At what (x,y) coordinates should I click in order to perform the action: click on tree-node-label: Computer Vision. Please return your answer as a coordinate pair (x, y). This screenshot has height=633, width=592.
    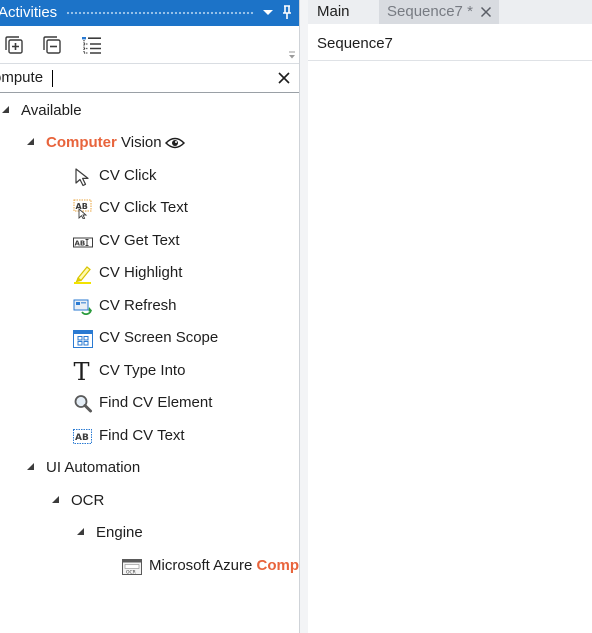
    Looking at the image, I should click on (104, 143).